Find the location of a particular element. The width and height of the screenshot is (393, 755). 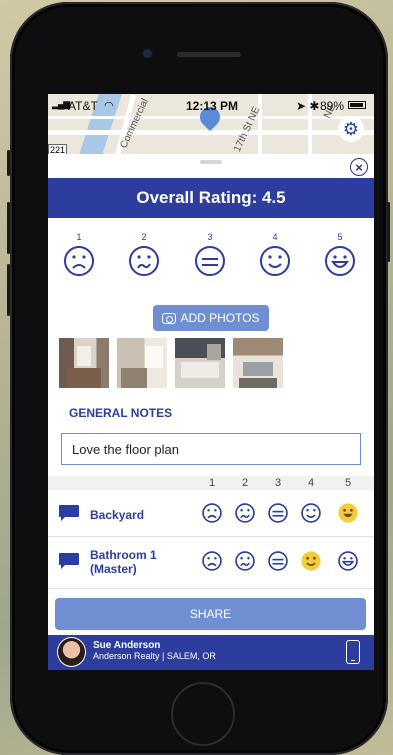

column-number: 1 is located at coordinates (212, 483).